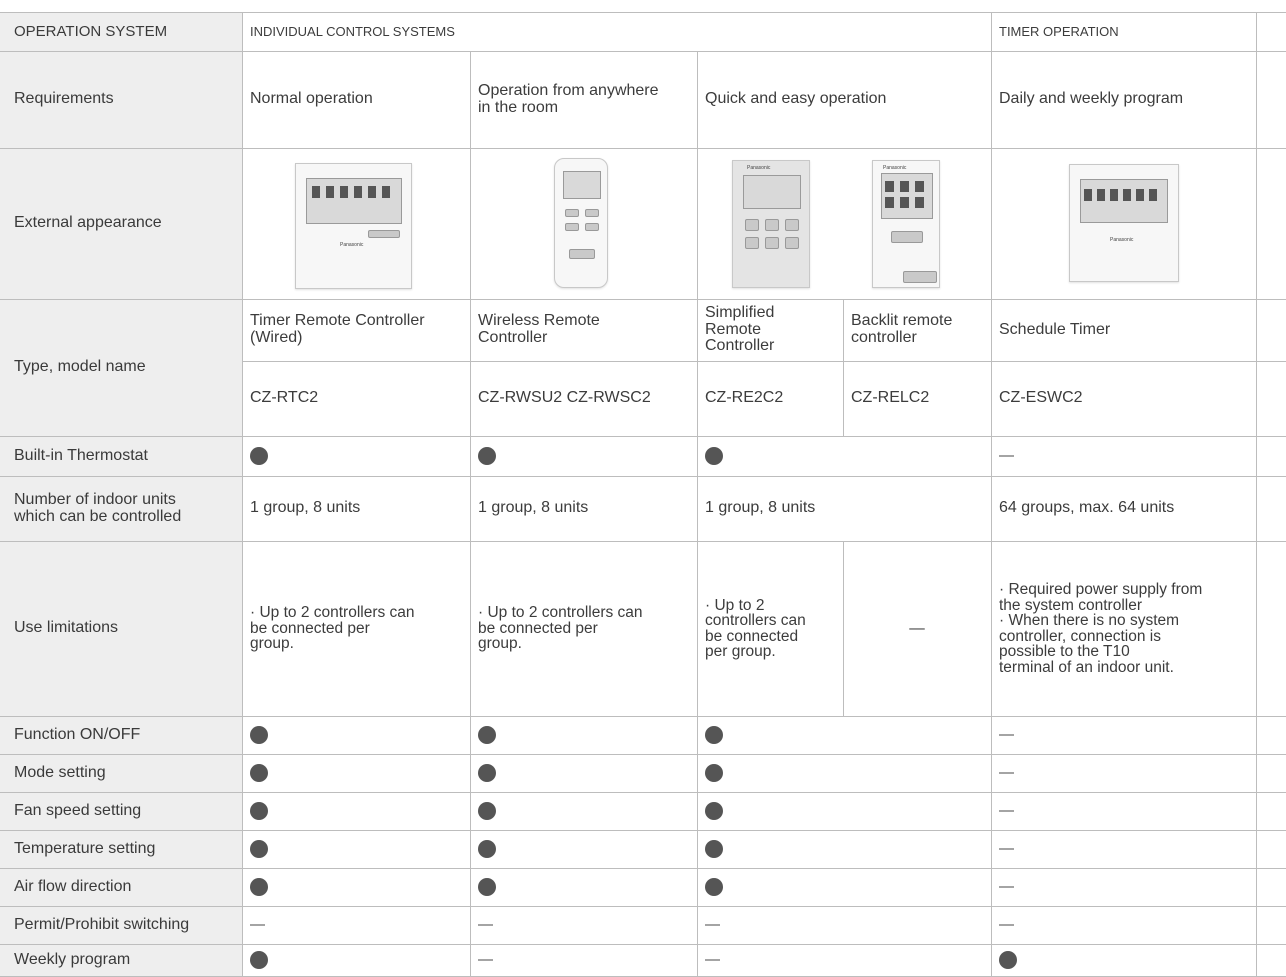 This screenshot has height=977, width=1286. Describe the element at coordinates (78, 810) in the screenshot. I see `row-label-feature-text: Fan speed setting` at that location.